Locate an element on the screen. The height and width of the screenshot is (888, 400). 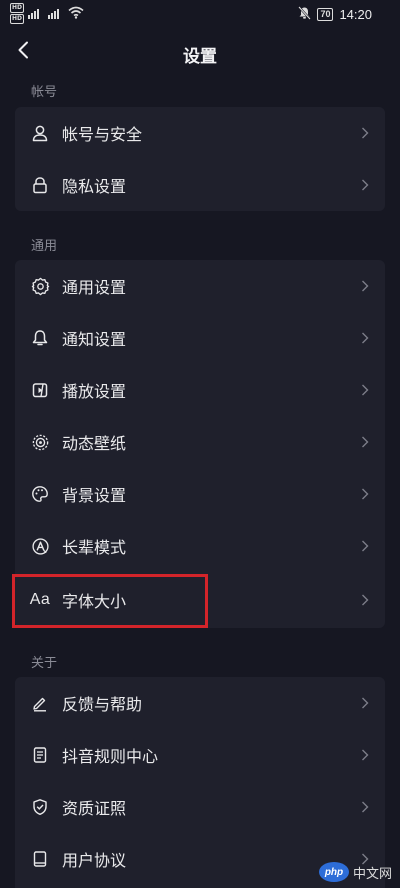
nav-bar: 设置 is located at coordinates (200, 52).